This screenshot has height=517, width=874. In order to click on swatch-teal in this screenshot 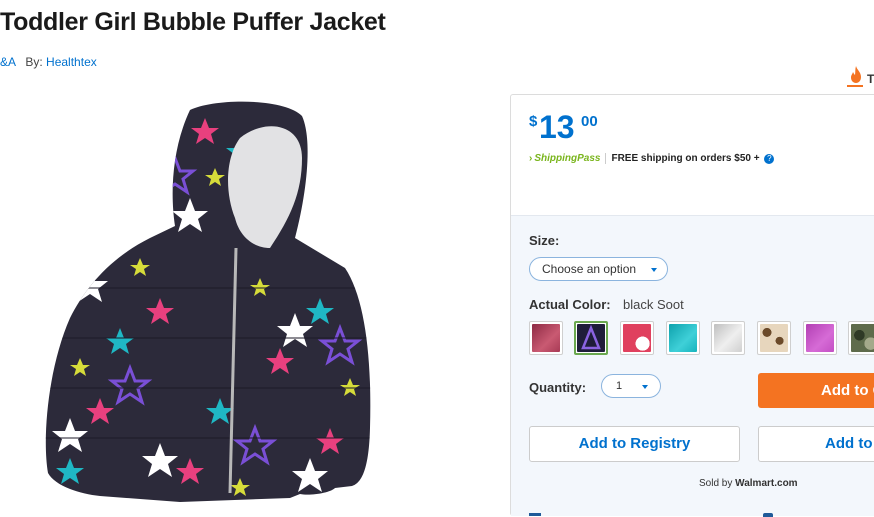, I will do `click(683, 338)`.